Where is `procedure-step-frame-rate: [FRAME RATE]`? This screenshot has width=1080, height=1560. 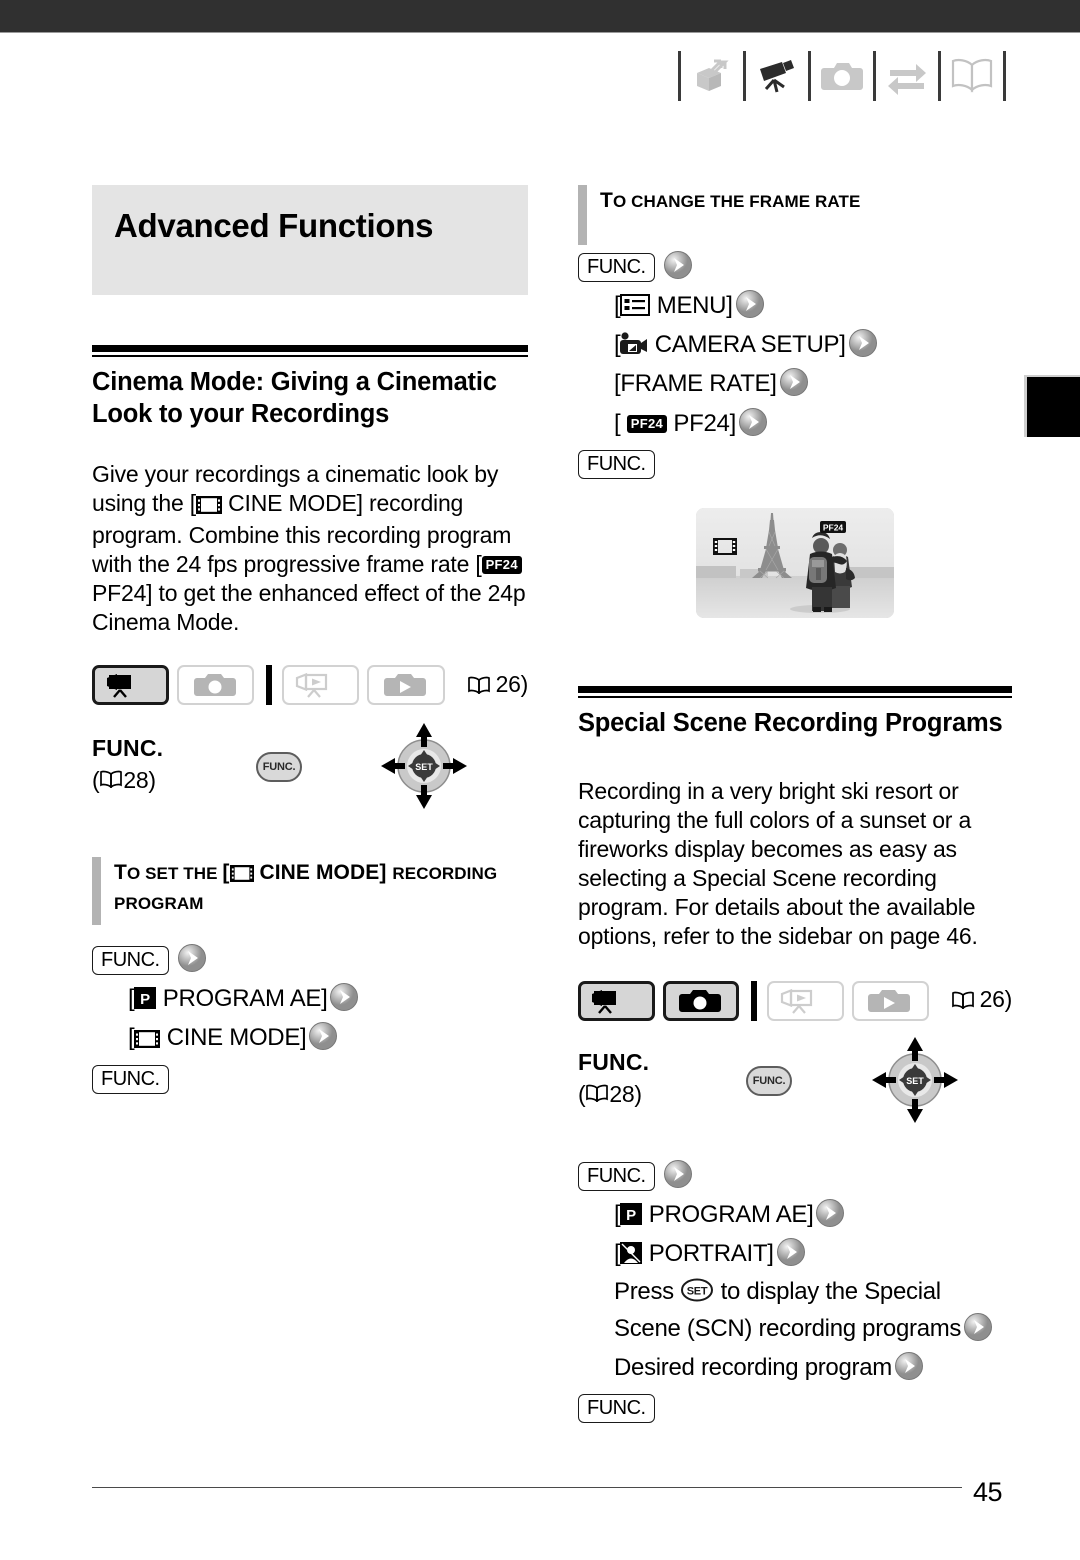
procedure-step-frame-rate: [FRAME RATE] is located at coordinates (813, 386).